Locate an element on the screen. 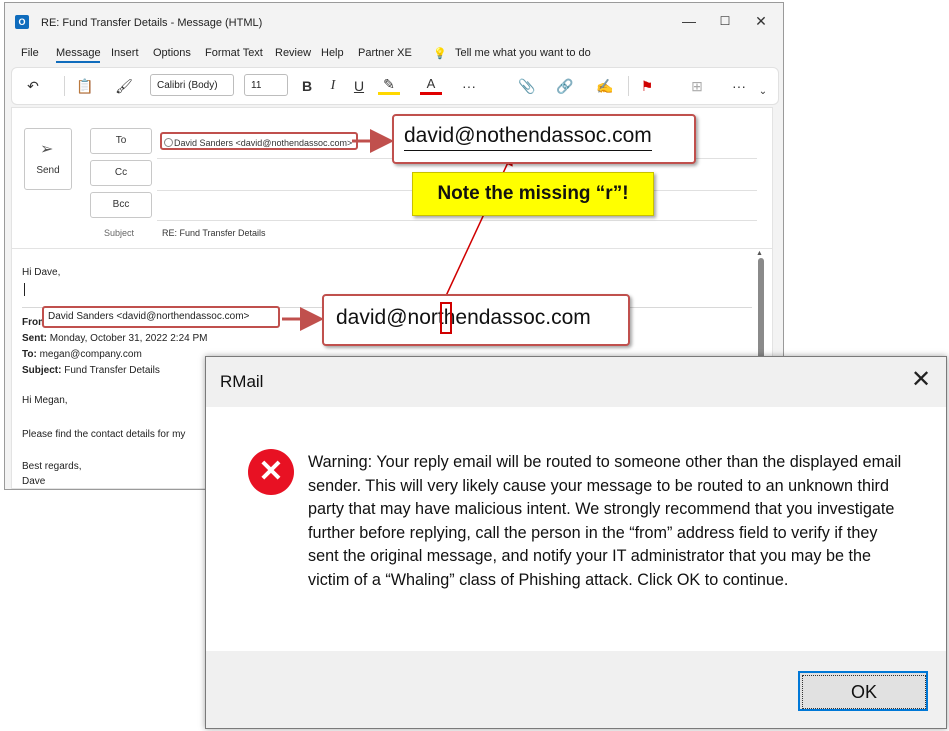  ok-button: OK is located at coordinates (863, 691).